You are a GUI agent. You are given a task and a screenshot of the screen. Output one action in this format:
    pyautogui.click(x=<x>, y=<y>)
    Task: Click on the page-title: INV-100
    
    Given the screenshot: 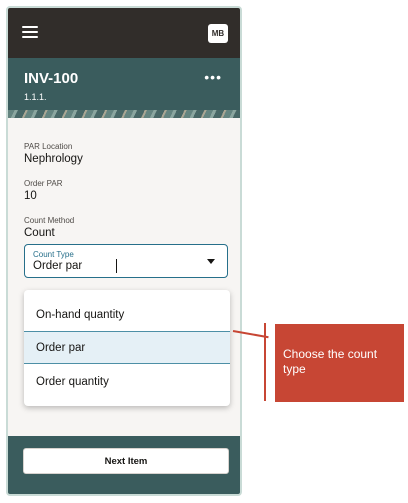 What is the action you would take?
    pyautogui.click(x=51, y=78)
    